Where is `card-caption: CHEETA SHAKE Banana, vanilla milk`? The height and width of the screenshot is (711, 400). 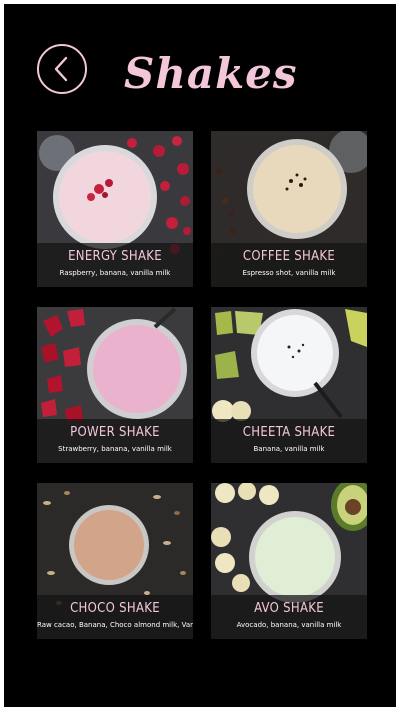 card-caption: CHEETA SHAKE Banana, vanilla milk is located at coordinates (289, 441).